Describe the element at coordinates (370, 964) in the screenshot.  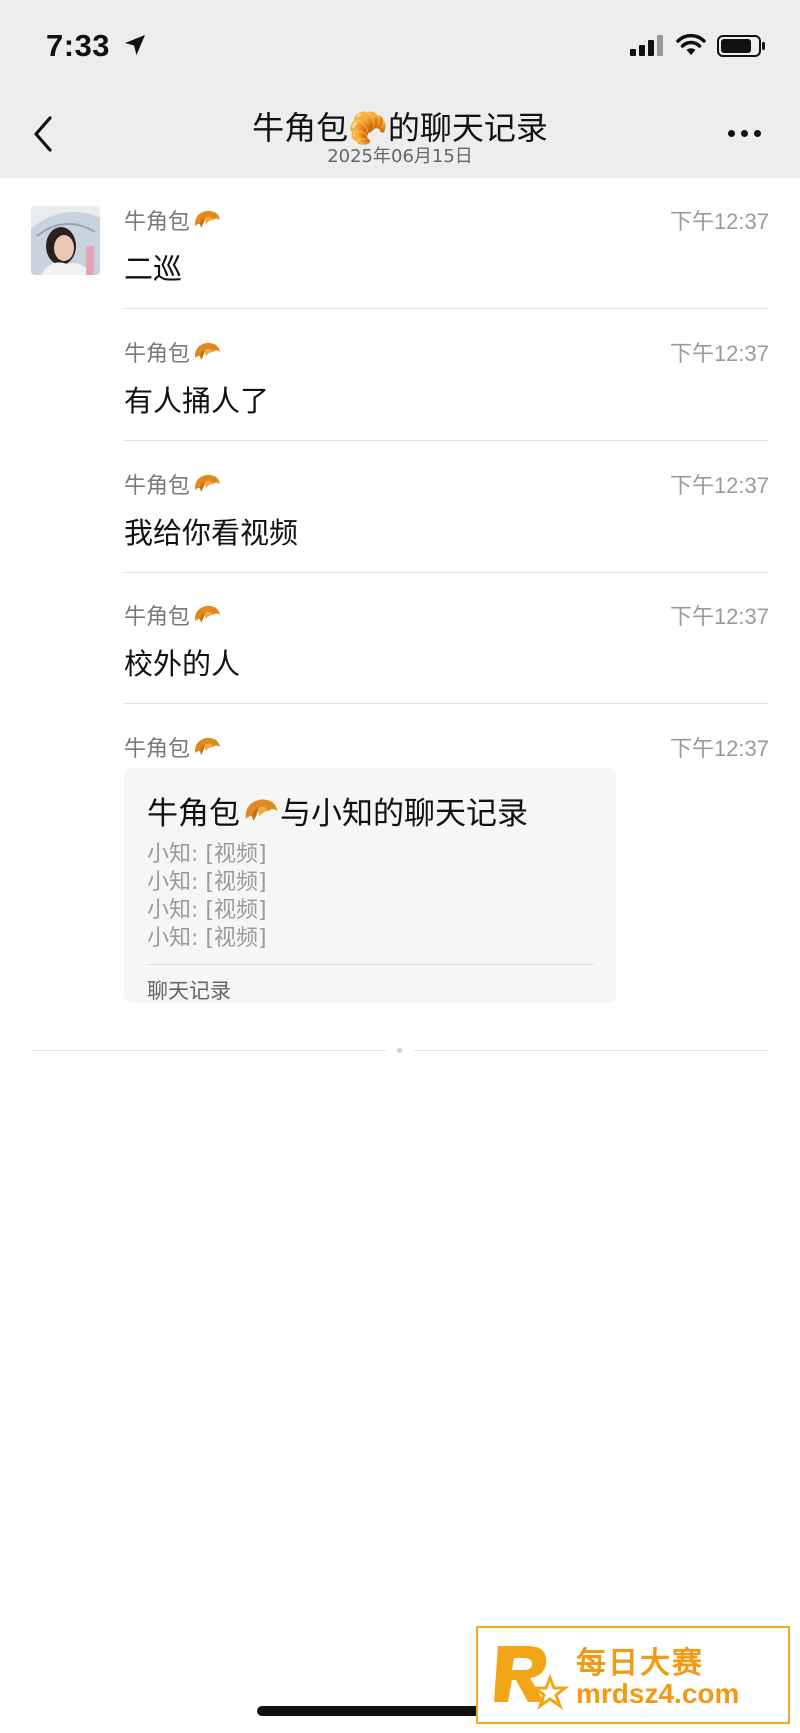
I see `card-divider` at that location.